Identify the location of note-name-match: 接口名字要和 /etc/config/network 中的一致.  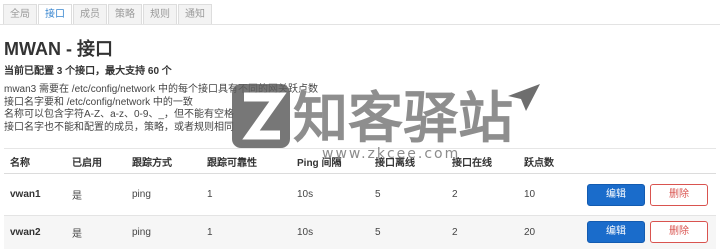
(98, 102).